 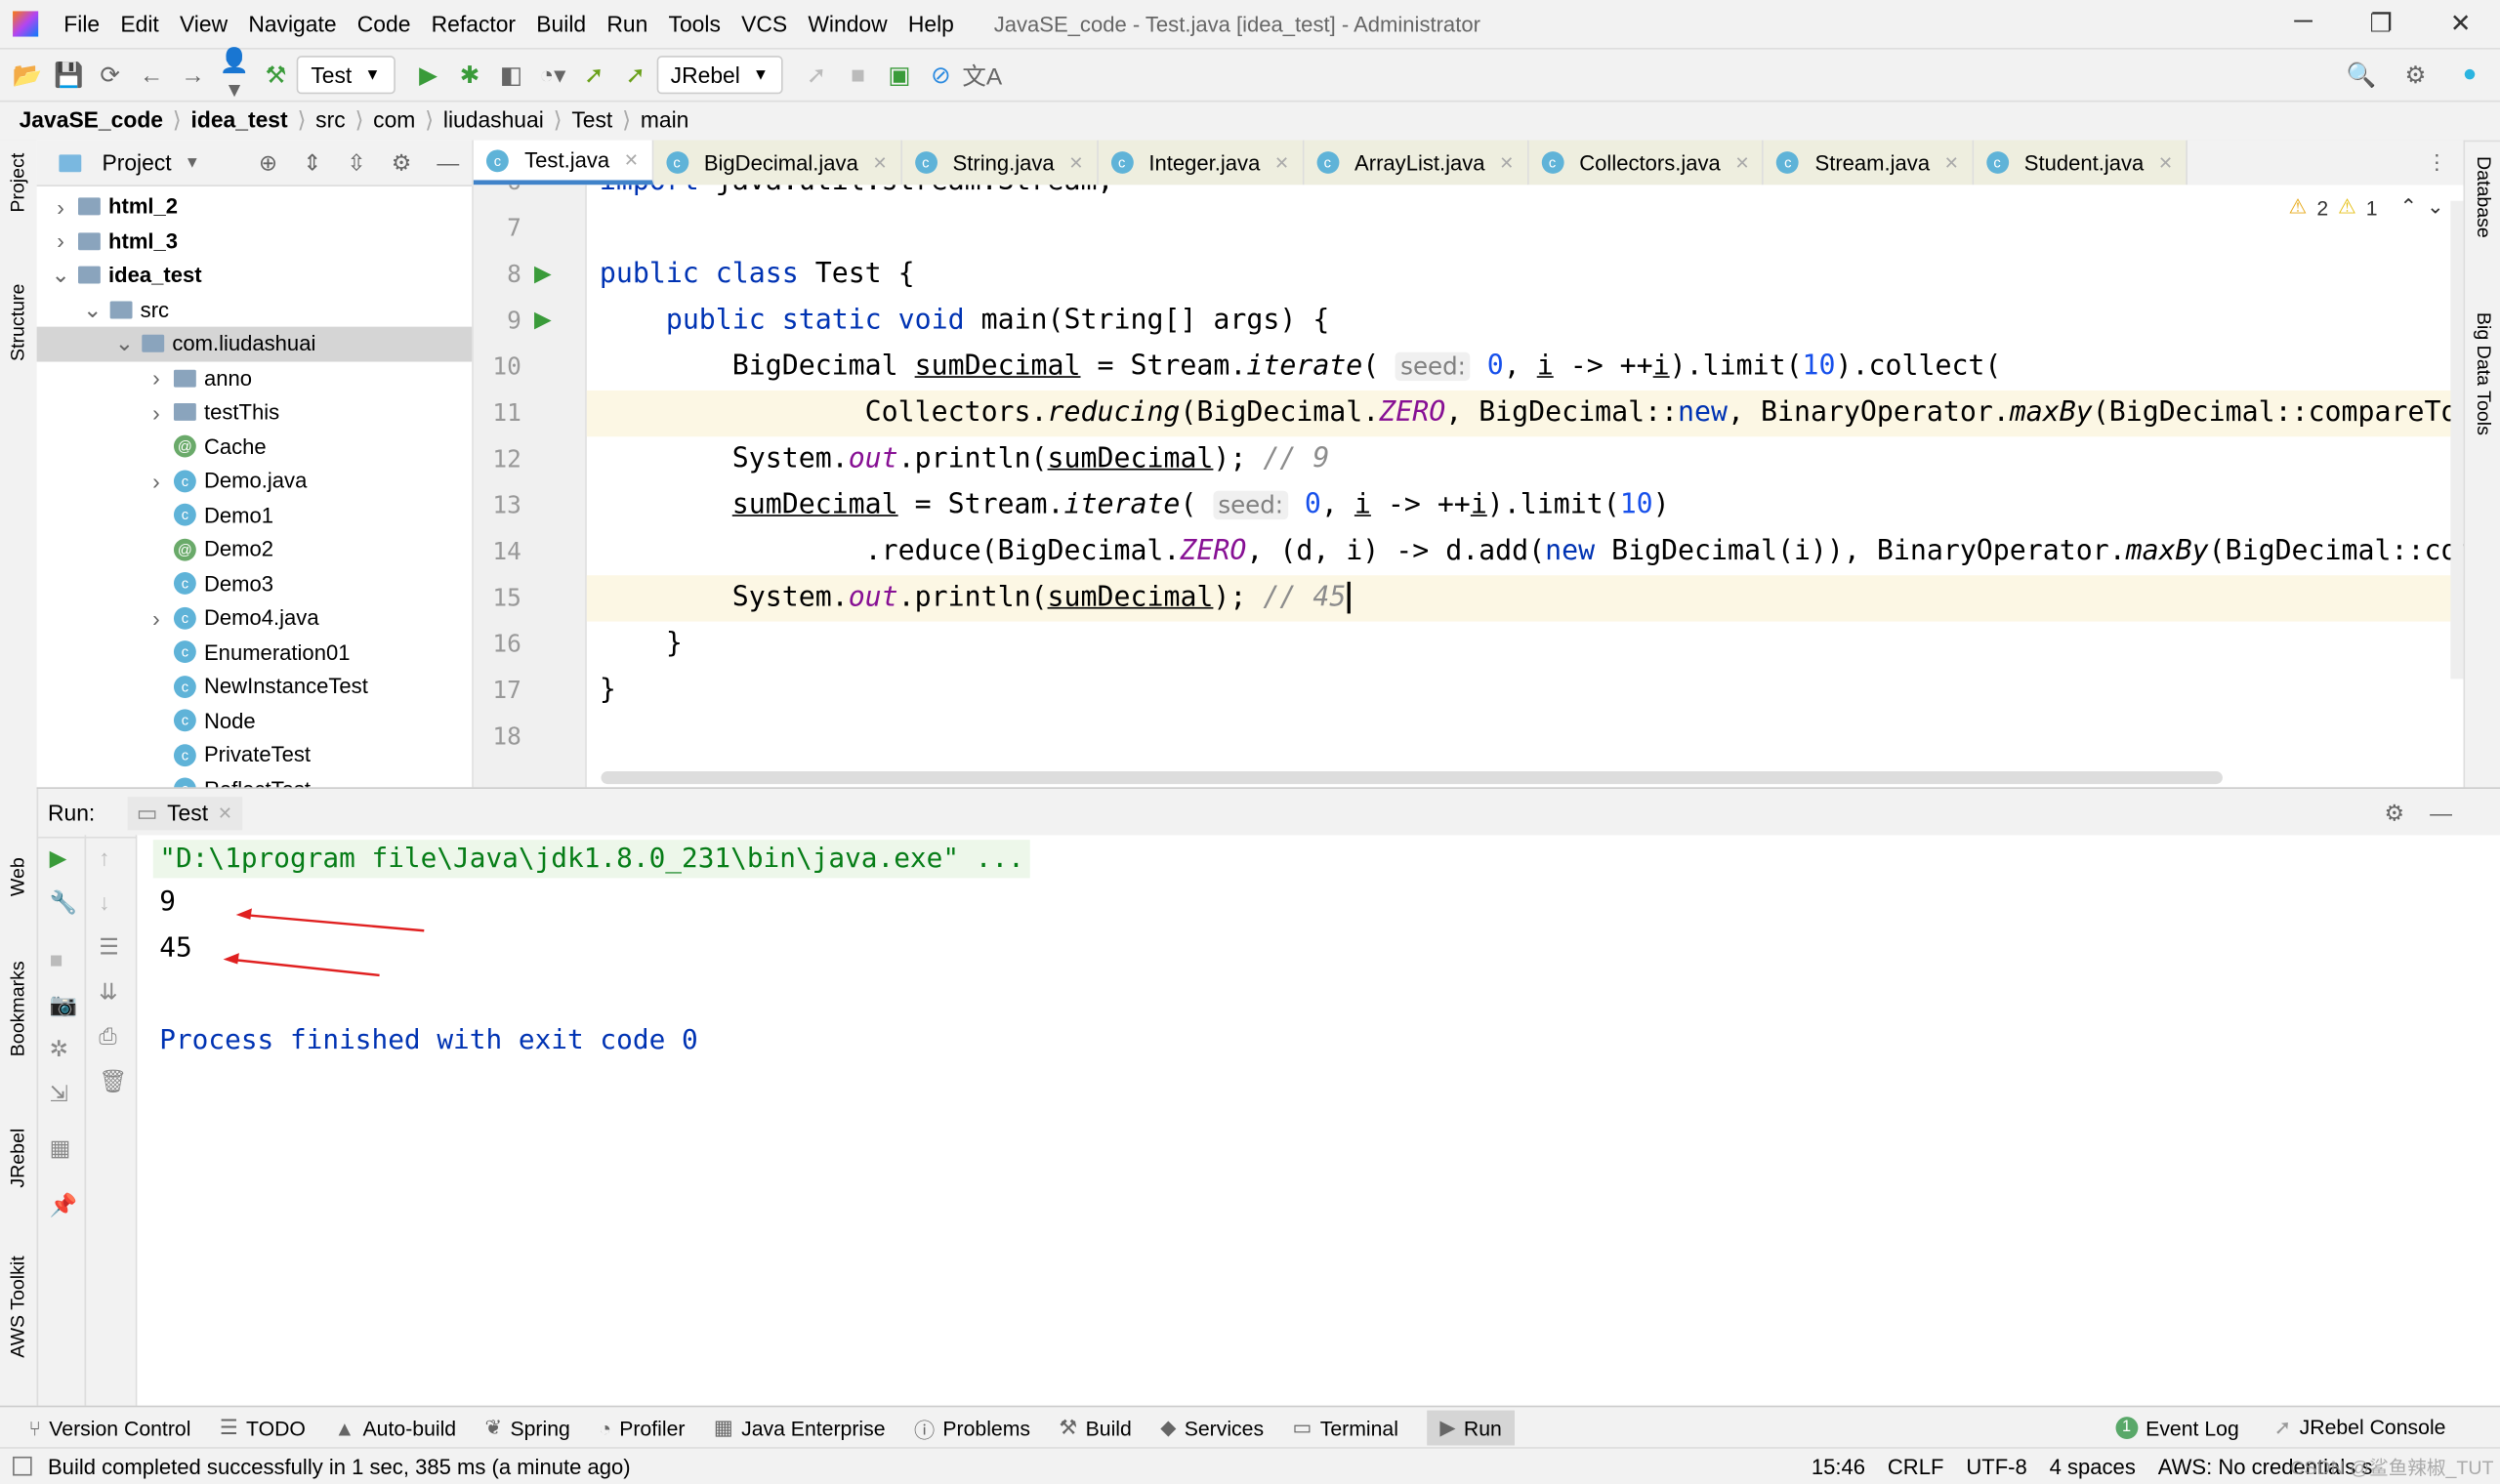 I want to click on tab-bigdecimal-java: c BigDecimal.java ✕, so click(x=777, y=163).